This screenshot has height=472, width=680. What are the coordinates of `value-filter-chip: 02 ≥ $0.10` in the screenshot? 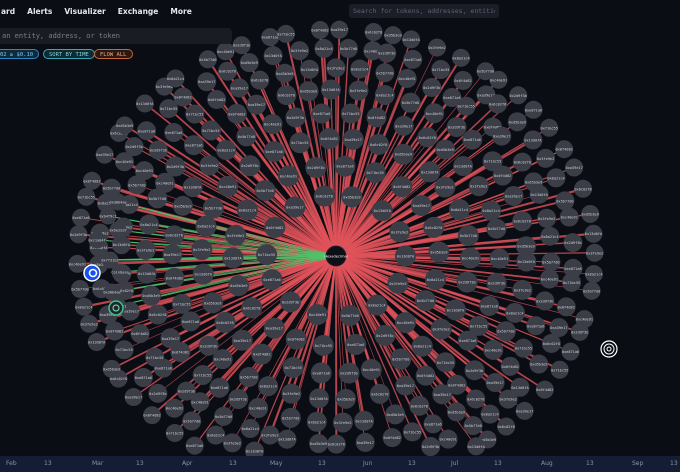 It's located at (20, 54).